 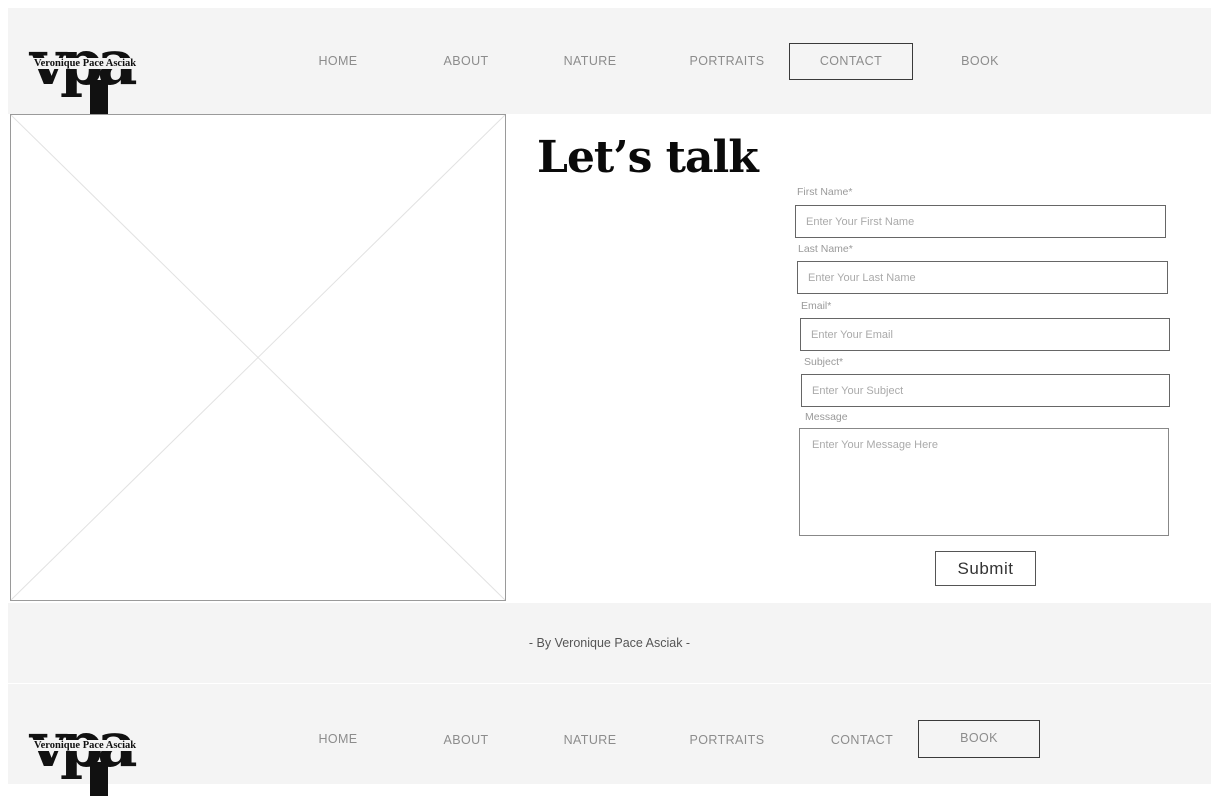 I want to click on subject-field, so click(x=985, y=390).